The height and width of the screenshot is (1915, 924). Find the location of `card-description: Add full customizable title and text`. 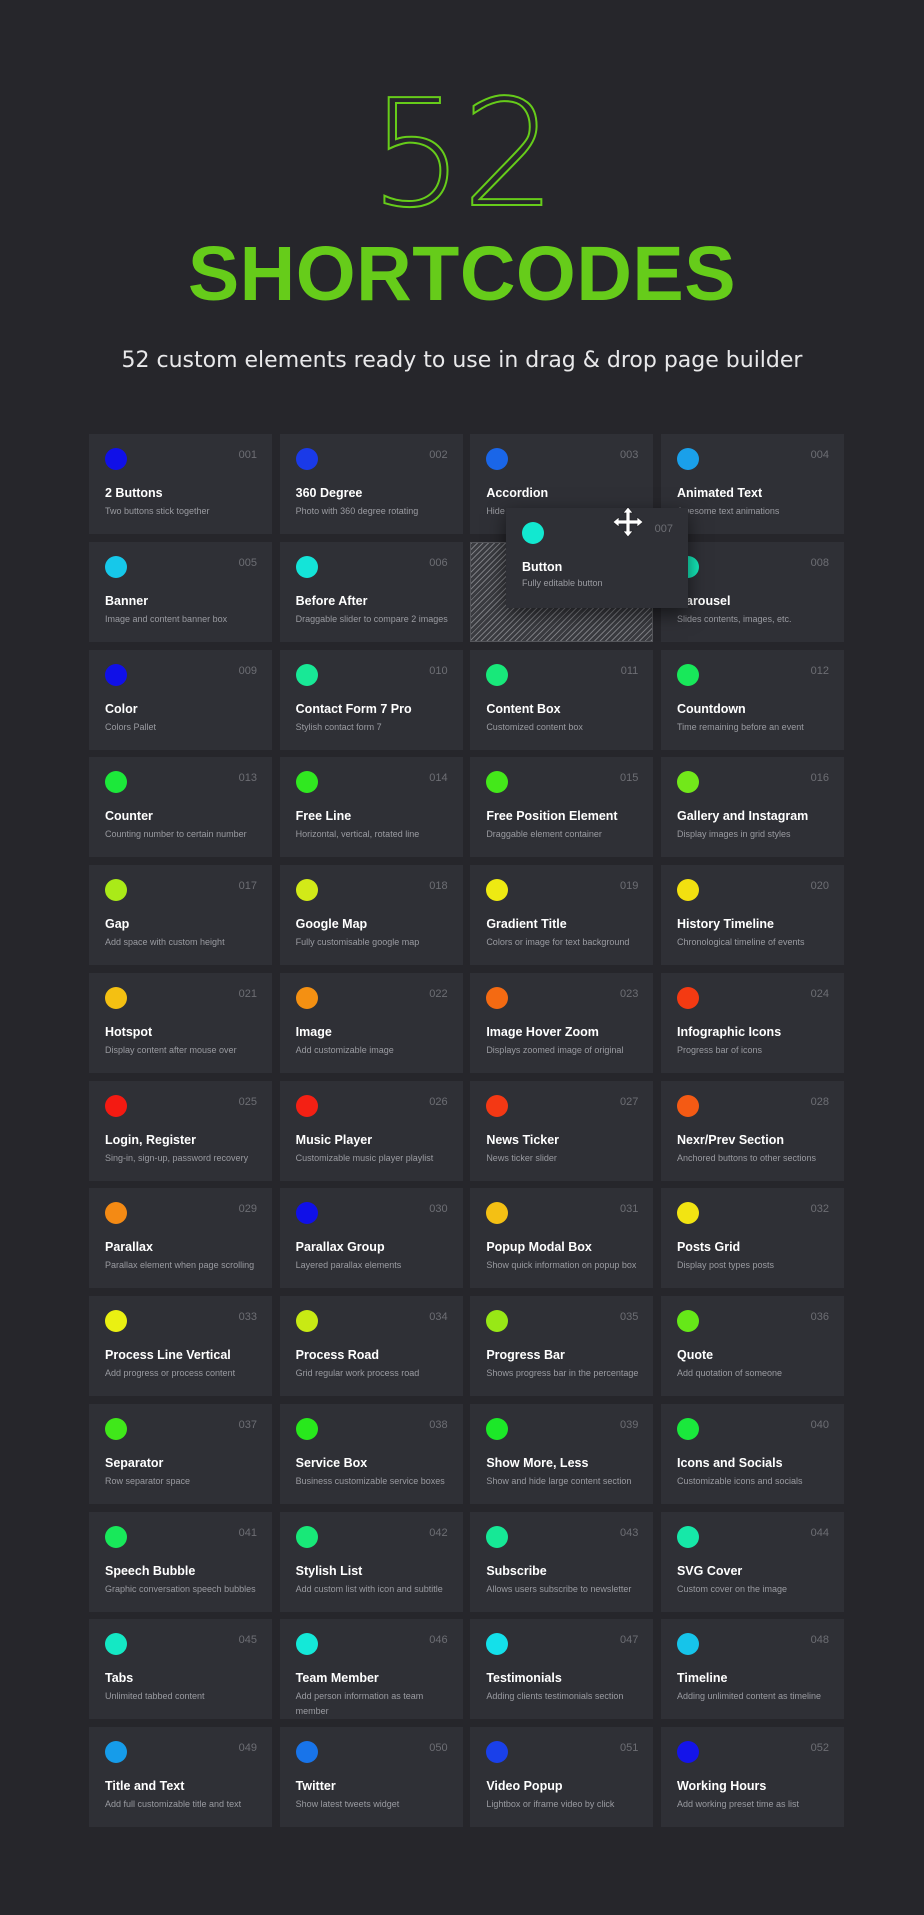

card-description: Add full customizable title and text is located at coordinates (173, 1804).